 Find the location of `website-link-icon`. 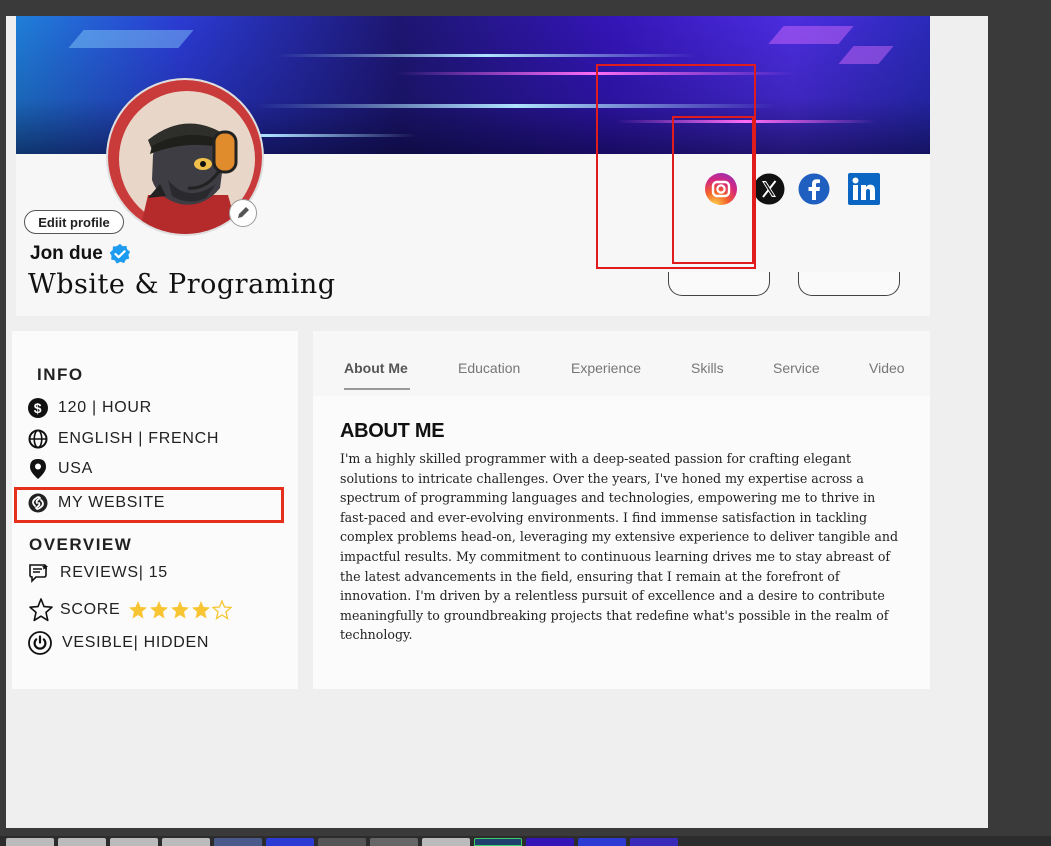

website-link-icon is located at coordinates (38, 503).